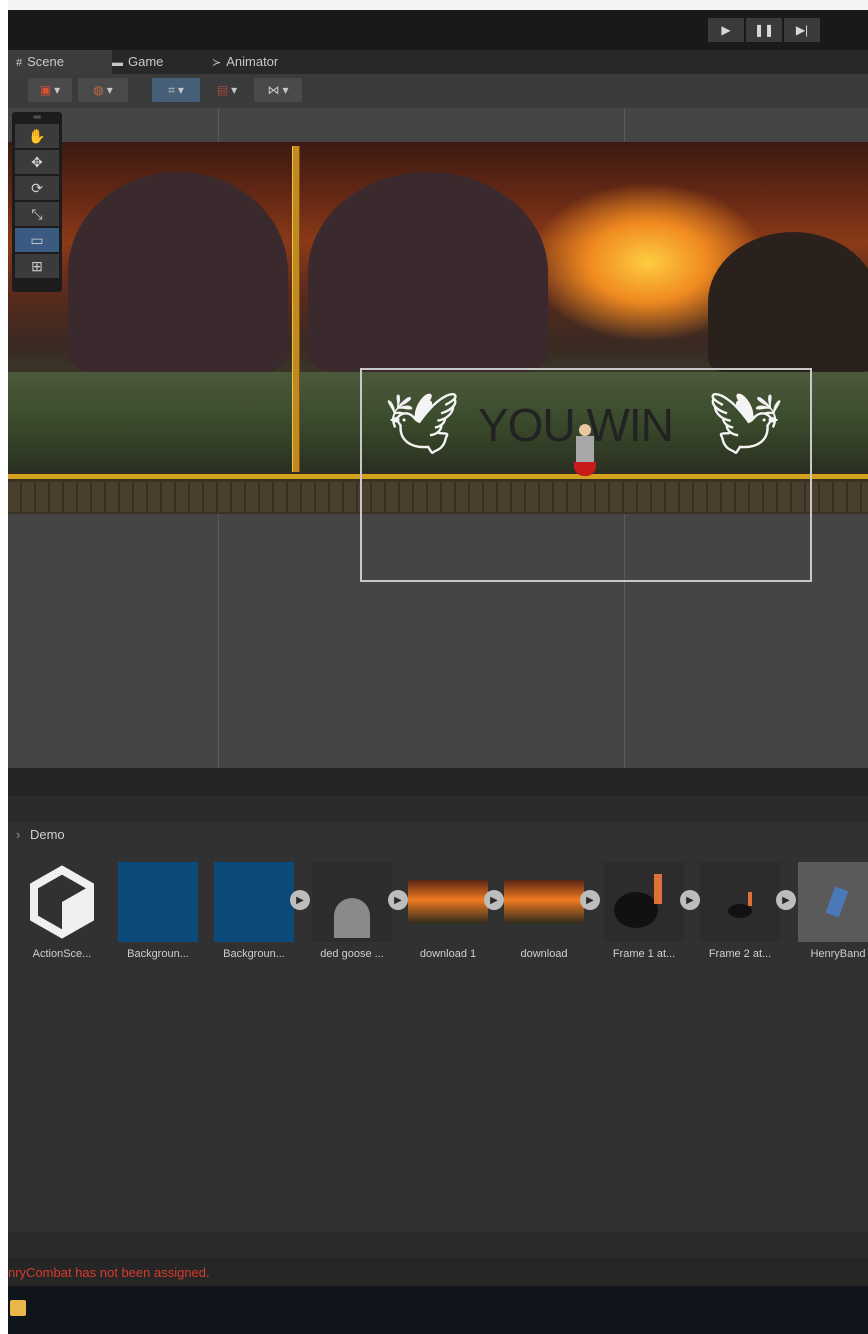 This screenshot has height=1334, width=868. Describe the element at coordinates (352, 918) in the screenshot. I see `tombstone-icon` at that location.